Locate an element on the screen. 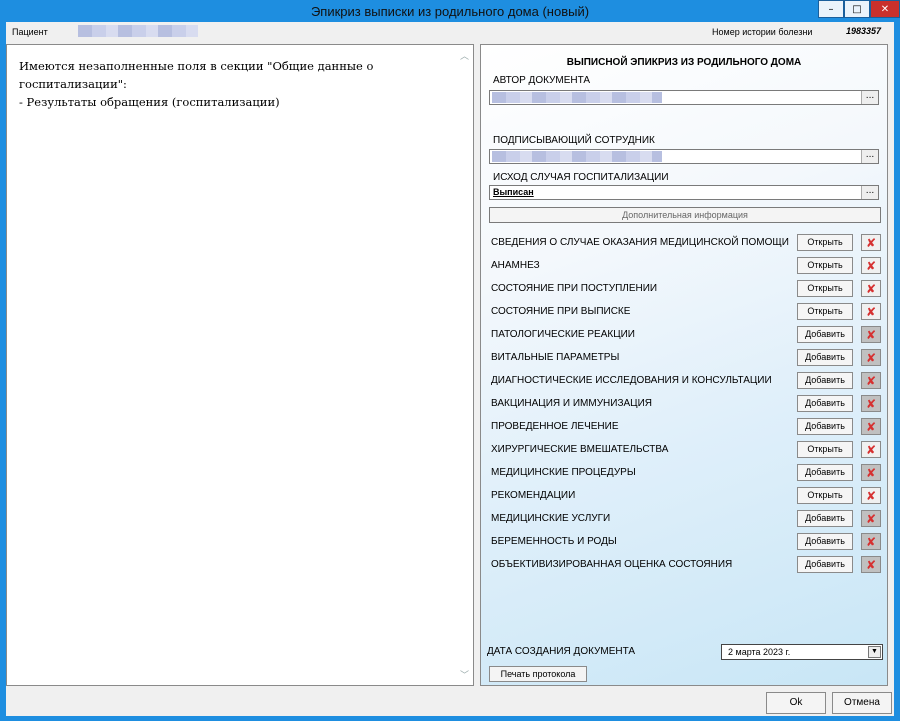  section-label: ПРОВЕДЕННОЕ ЛЕЧЕНИЕ is located at coordinates (555, 426).